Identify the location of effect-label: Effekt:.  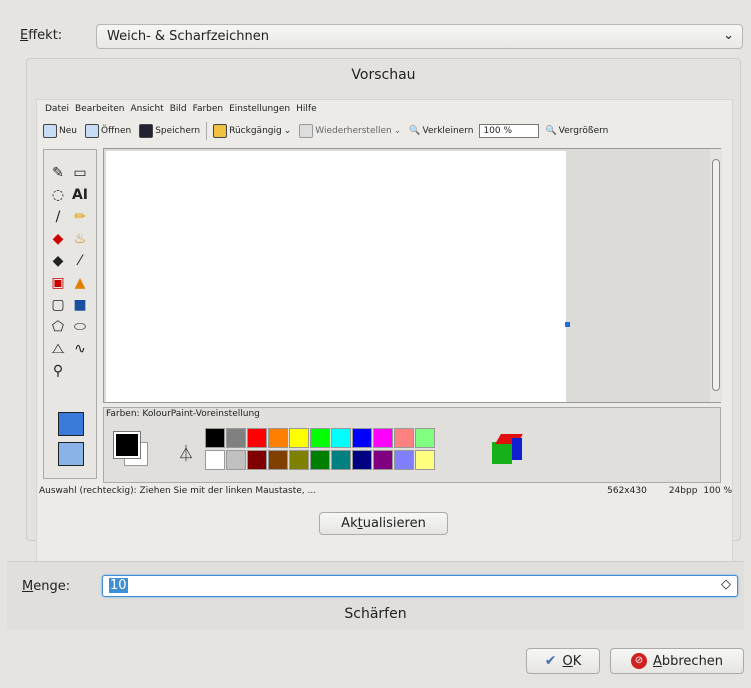
(41, 35).